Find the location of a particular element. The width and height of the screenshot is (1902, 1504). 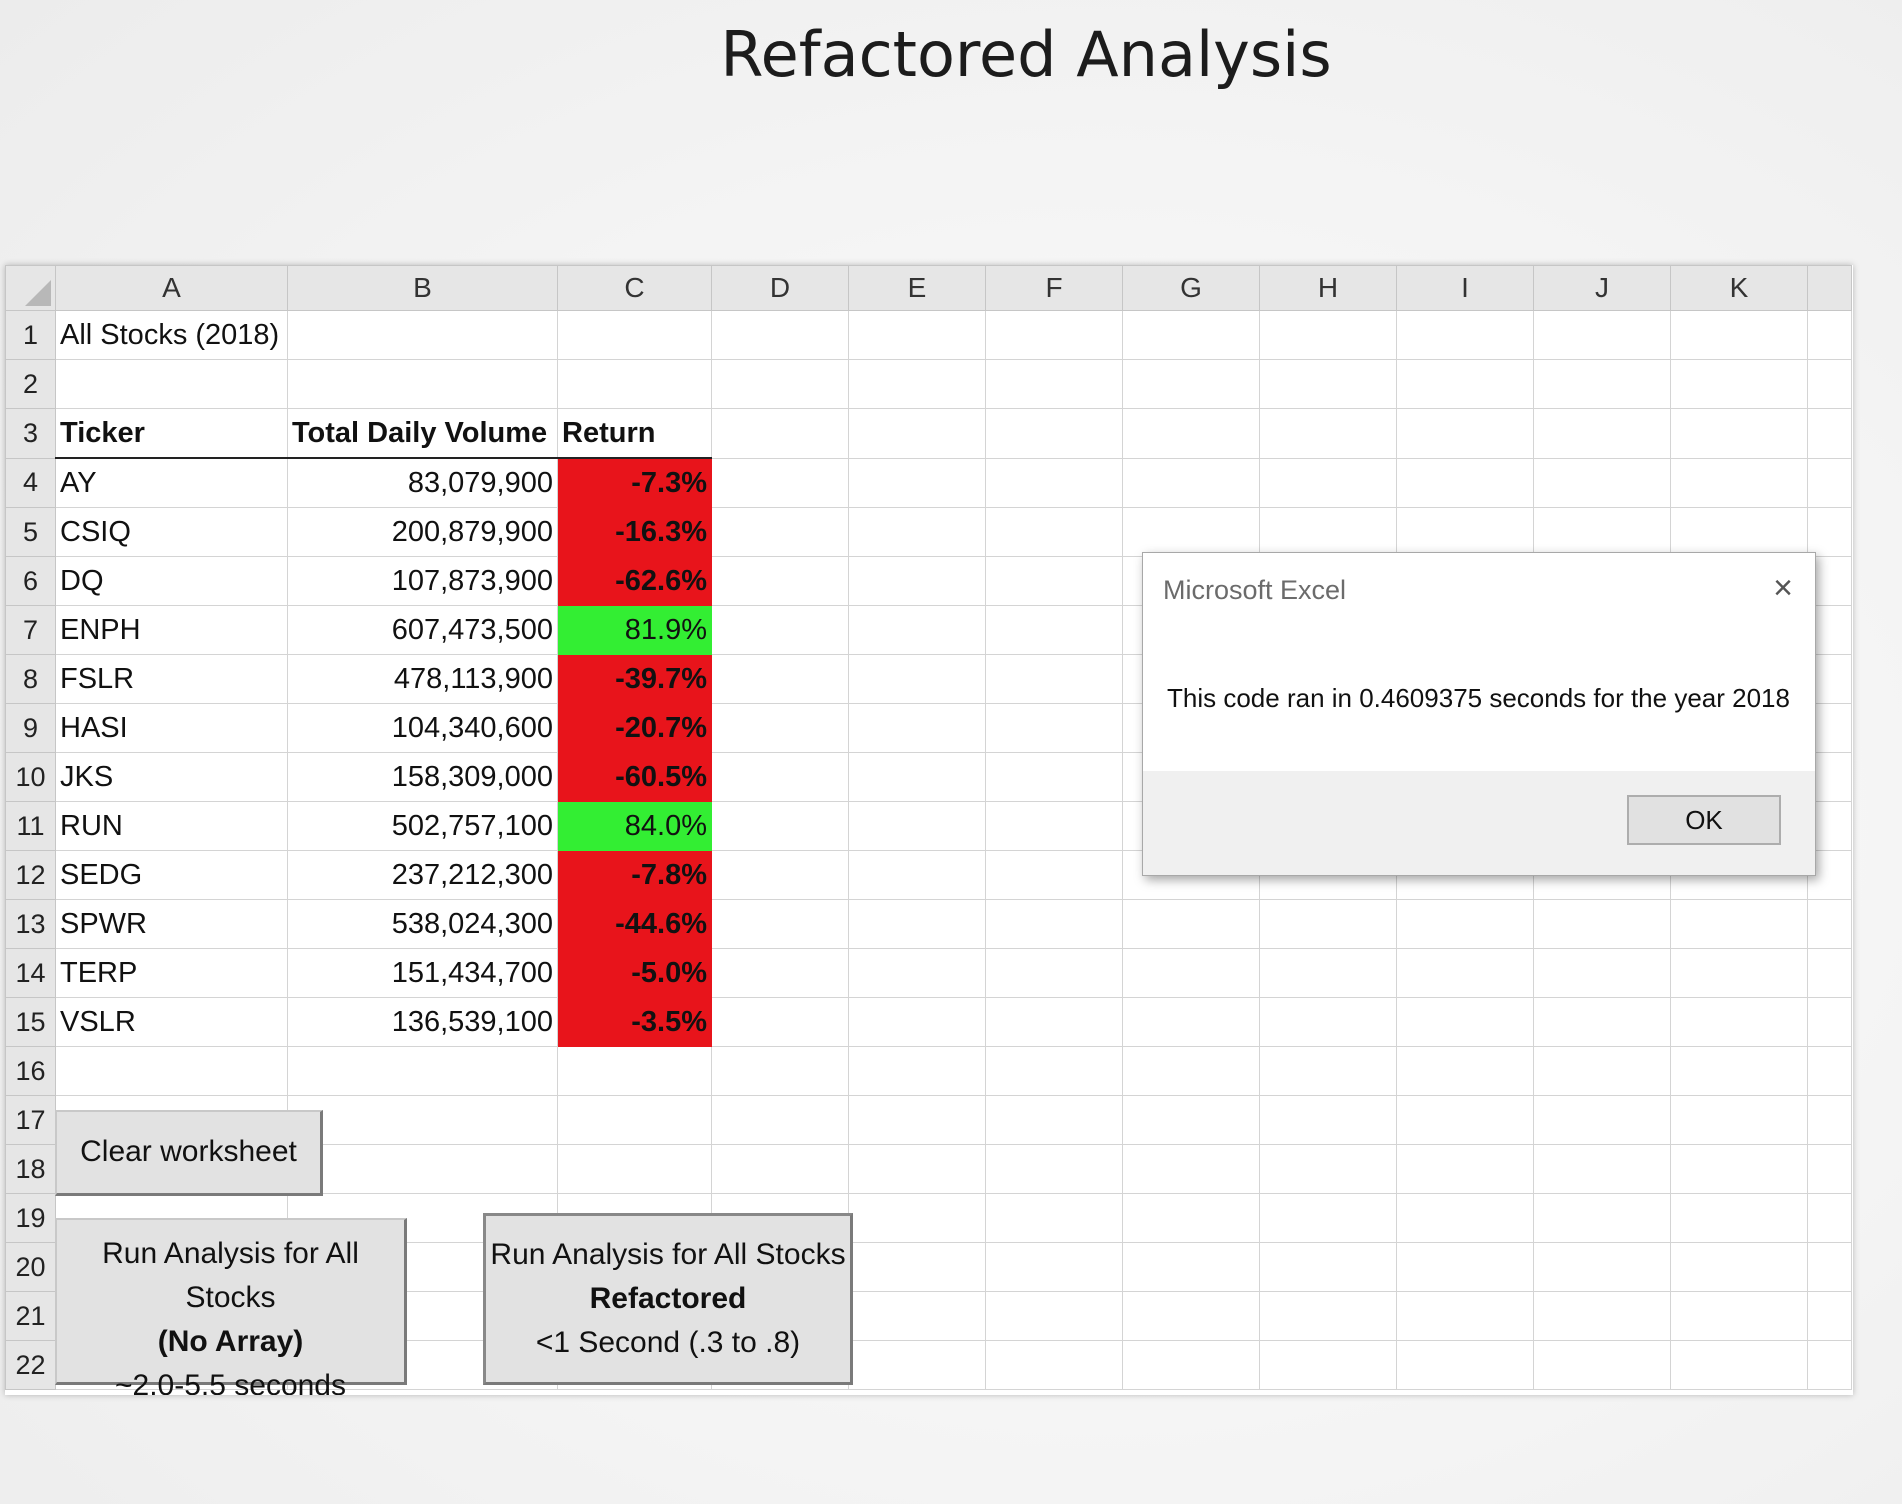

ok-button: OK is located at coordinates (1704, 820).